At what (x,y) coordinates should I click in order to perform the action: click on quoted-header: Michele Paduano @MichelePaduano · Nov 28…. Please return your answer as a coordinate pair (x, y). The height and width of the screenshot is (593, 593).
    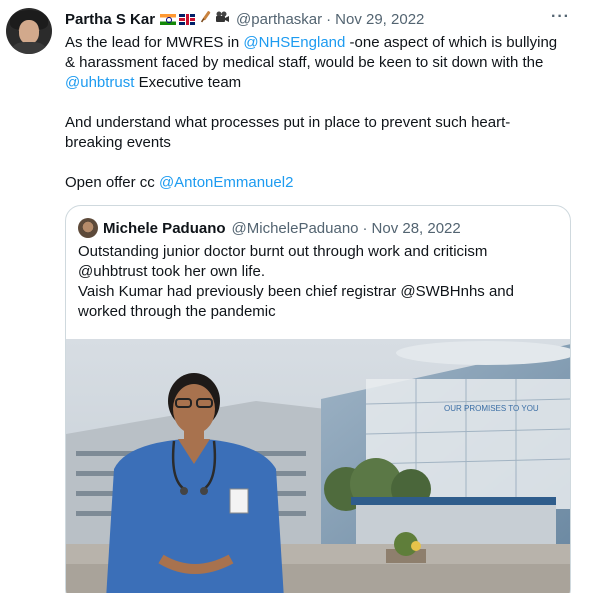
    Looking at the image, I should click on (269, 228).